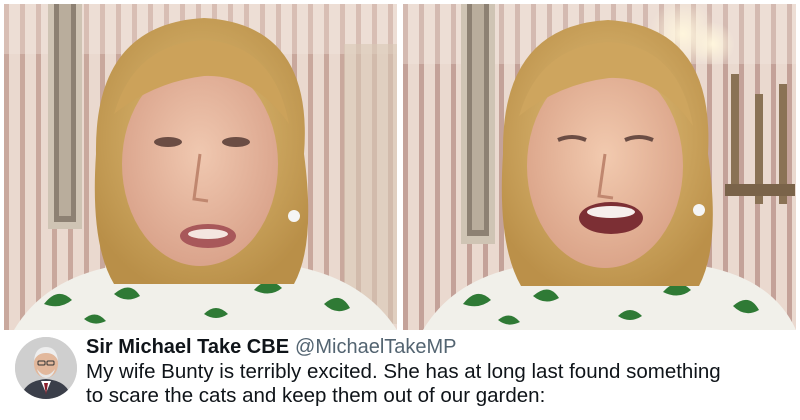 This screenshot has height=420, width=800. Describe the element at coordinates (187, 347) in the screenshot. I see `display-name: Sir Michael Take CBE` at that location.